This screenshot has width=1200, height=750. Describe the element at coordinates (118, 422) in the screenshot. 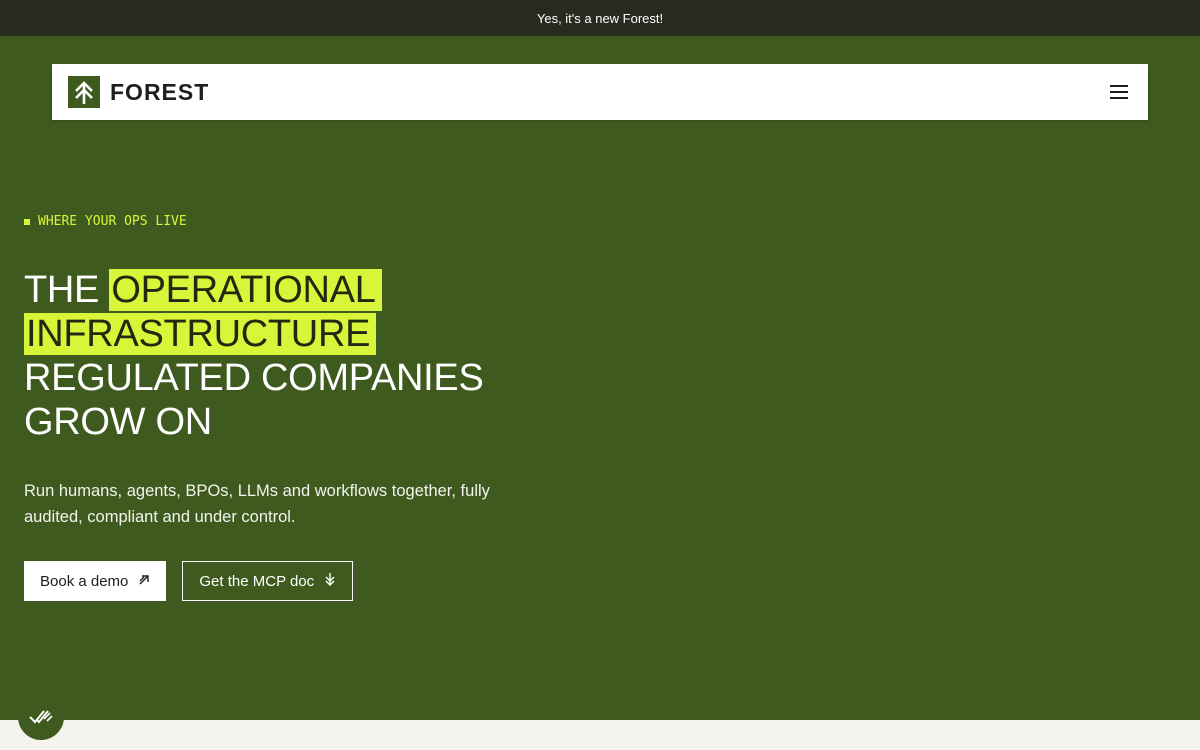

I see `headline-line-4: GROW ON` at that location.